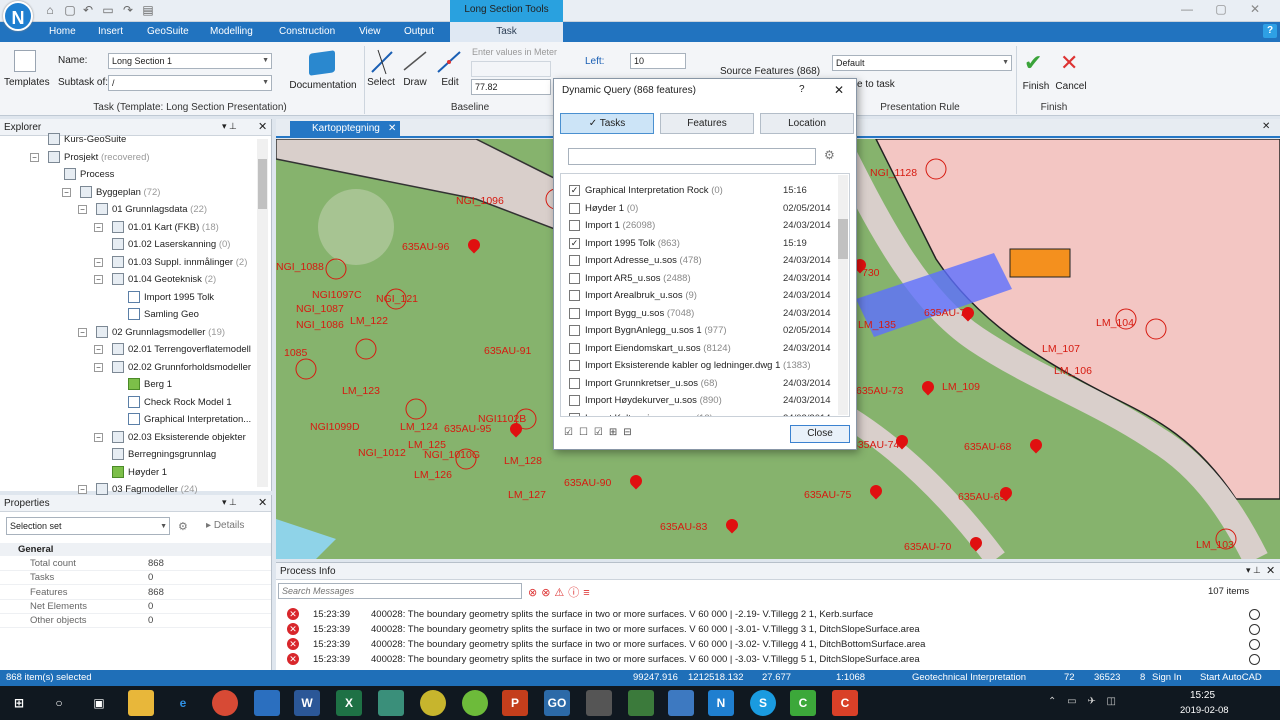 The width and height of the screenshot is (1280, 720). Describe the element at coordinates (349, 703) in the screenshot. I see `excel-icon: X` at that location.